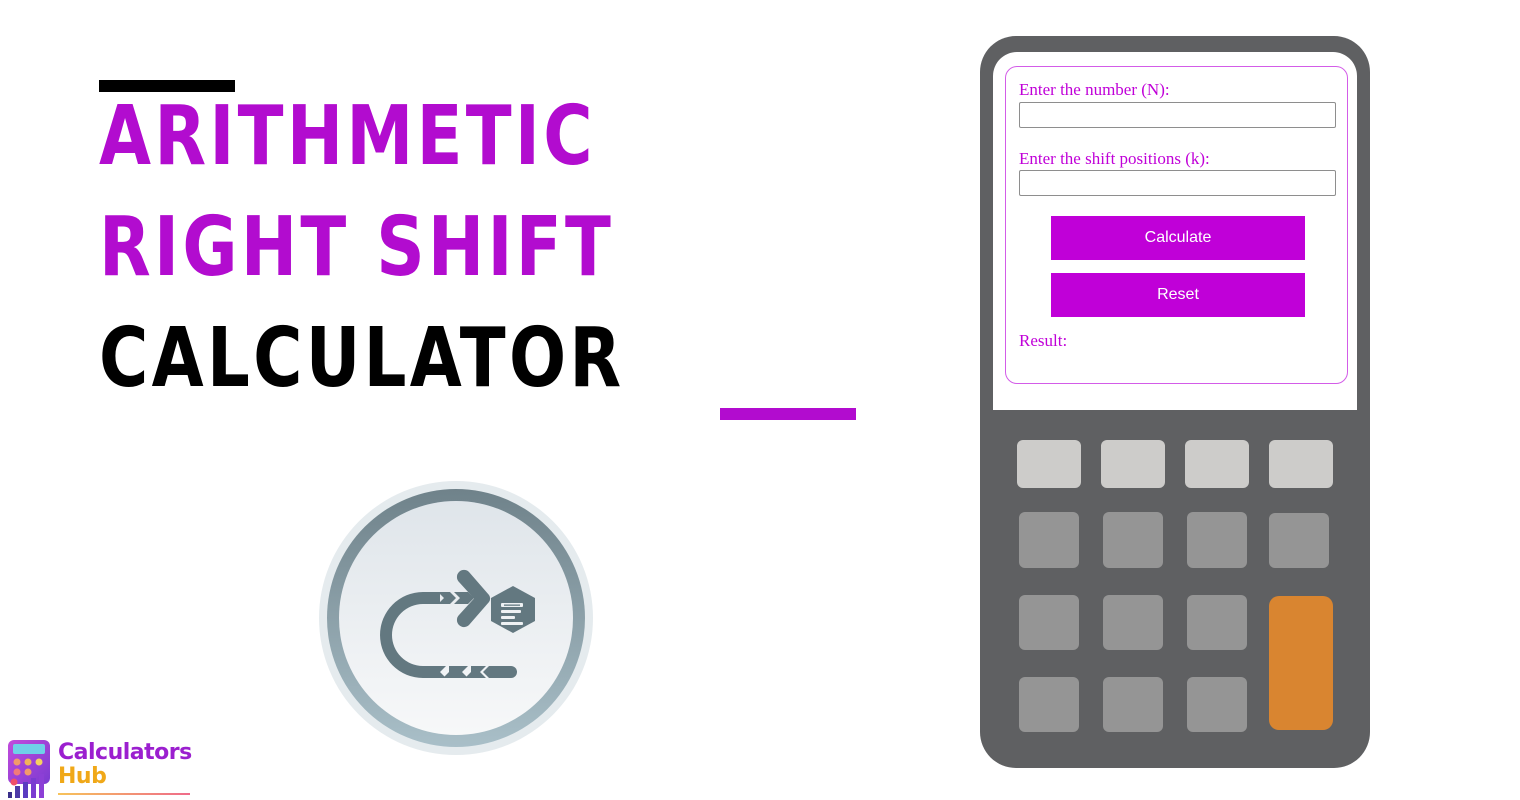  What do you see at coordinates (362, 358) in the screenshot?
I see `page-title-line-3: CALCULATOR` at bounding box center [362, 358].